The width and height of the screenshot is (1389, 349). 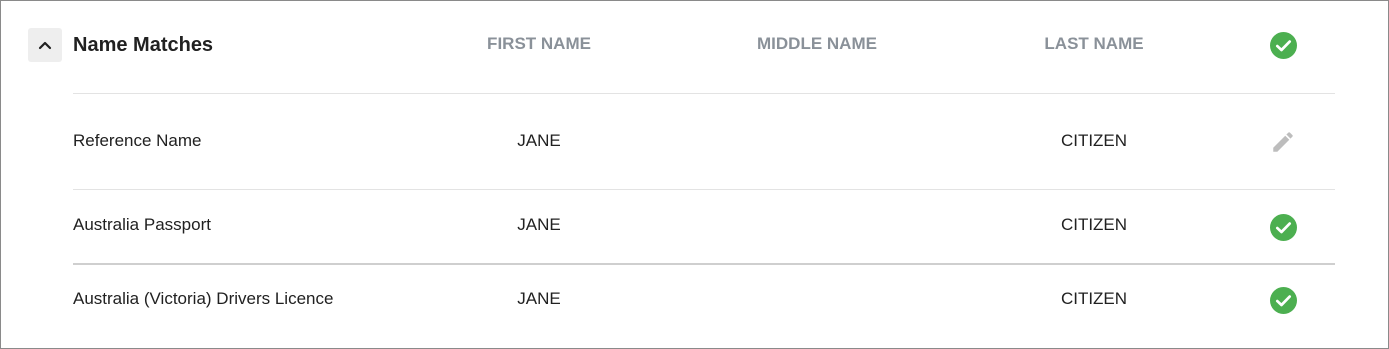 What do you see at coordinates (142, 224) in the screenshot?
I see `row-source-label: Australia Passport` at bounding box center [142, 224].